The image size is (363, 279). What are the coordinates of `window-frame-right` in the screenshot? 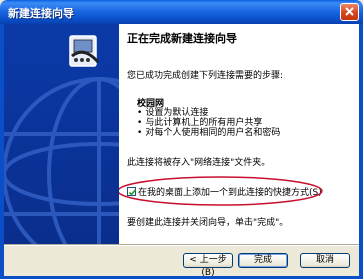 It's located at (361, 151).